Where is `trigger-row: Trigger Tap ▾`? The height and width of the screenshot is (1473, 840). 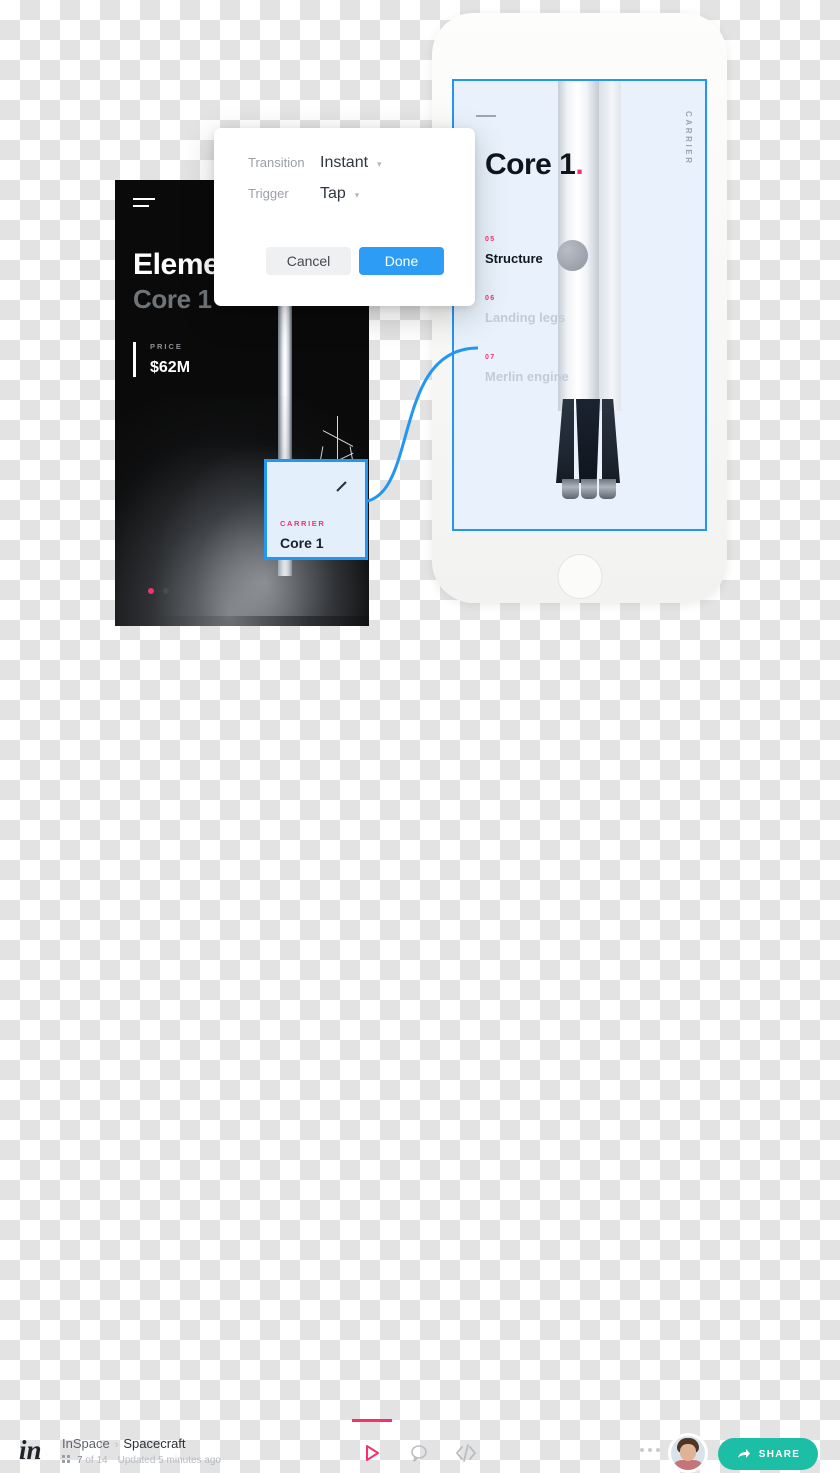
trigger-row: Trigger Tap ▾ is located at coordinates (303, 194).